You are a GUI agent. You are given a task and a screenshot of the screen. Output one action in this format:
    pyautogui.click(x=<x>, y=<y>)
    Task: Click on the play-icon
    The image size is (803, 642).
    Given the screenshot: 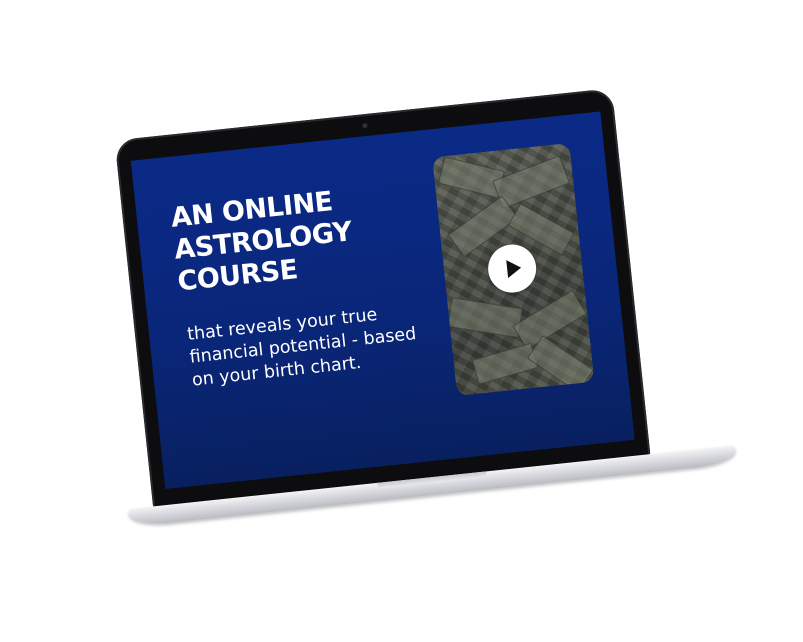 What is the action you would take?
    pyautogui.click(x=514, y=268)
    